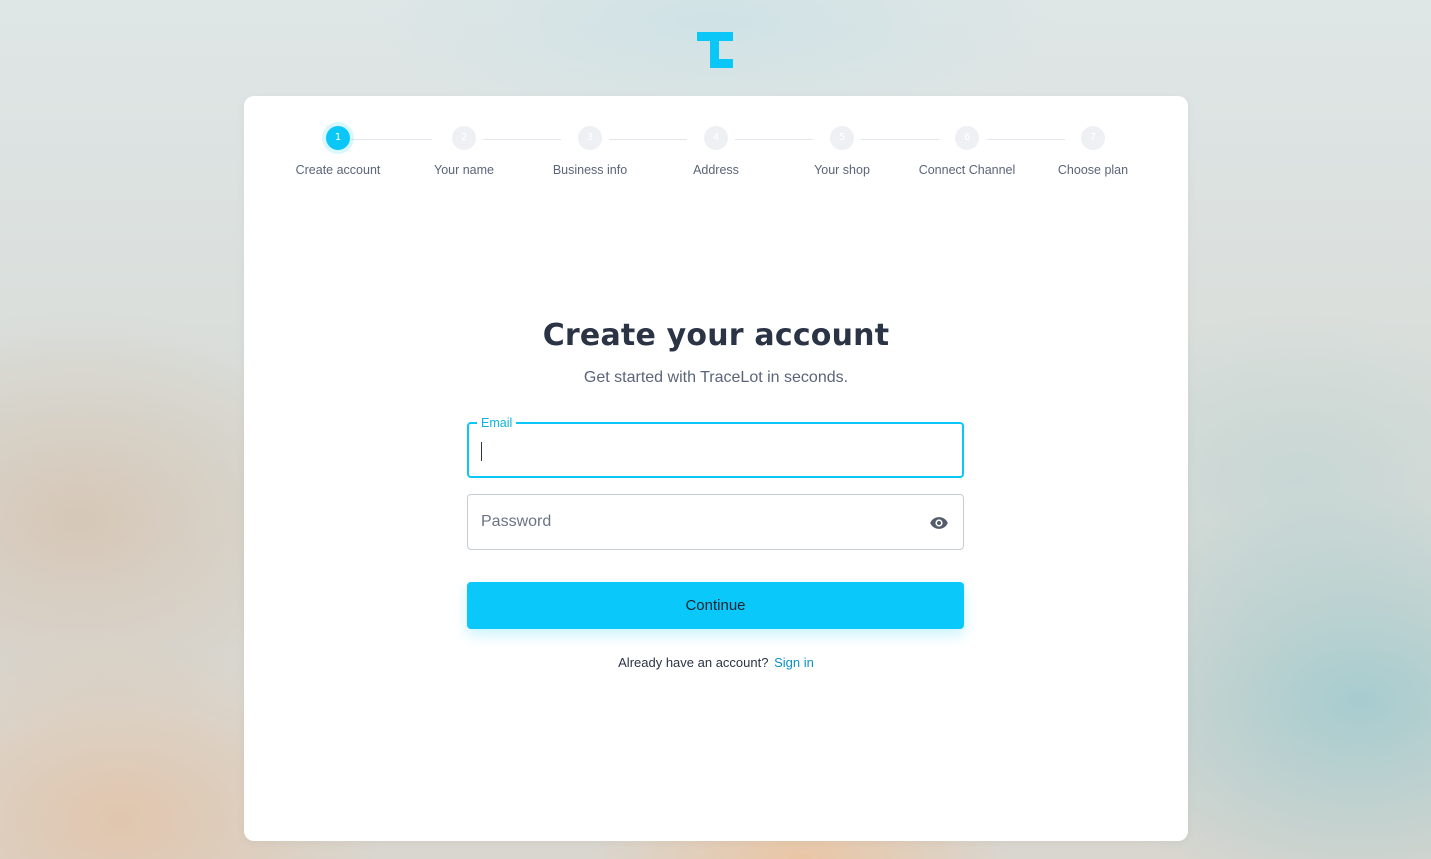 Image resolution: width=1431 pixels, height=859 pixels. I want to click on eye-icon, so click(939, 523).